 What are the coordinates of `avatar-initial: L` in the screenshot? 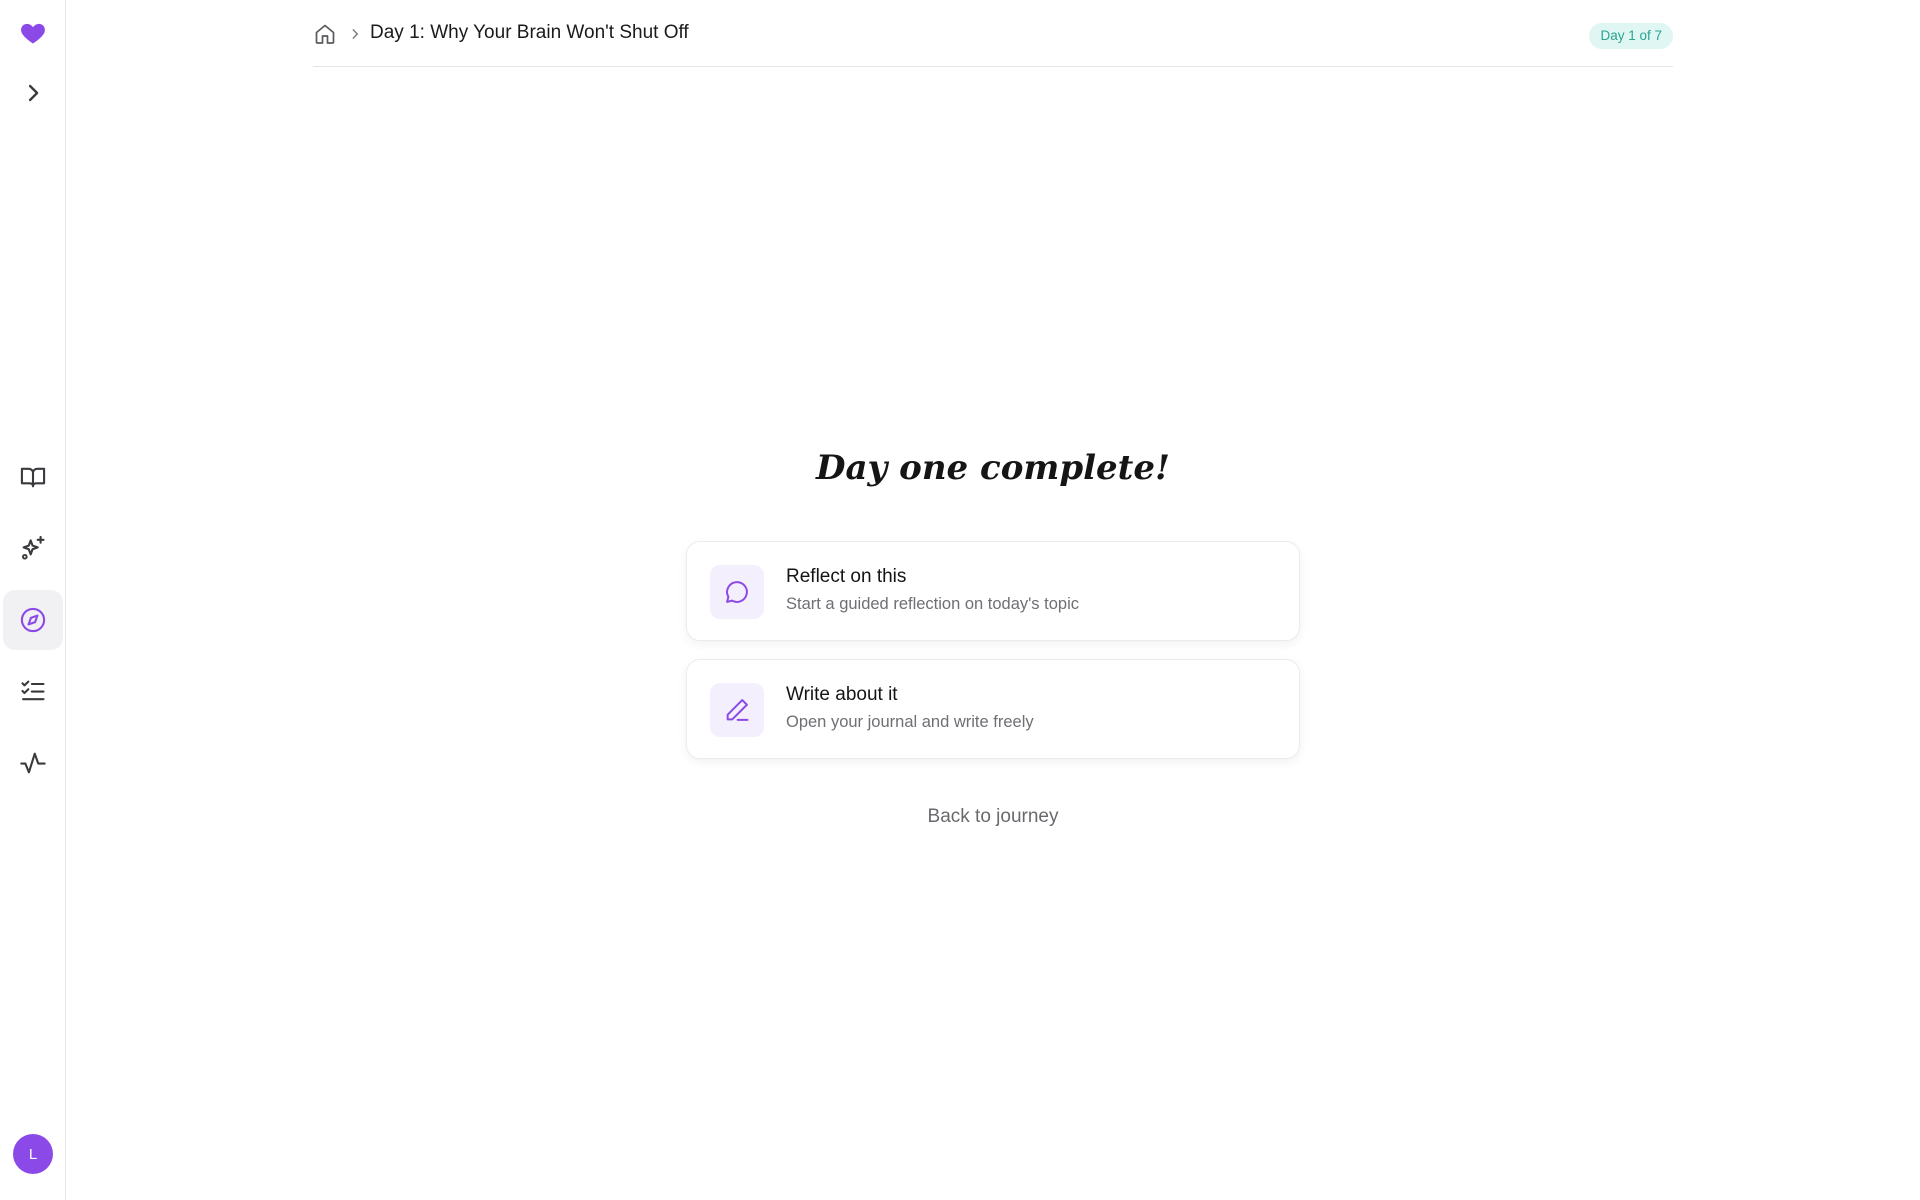 It's located at (33, 1154).